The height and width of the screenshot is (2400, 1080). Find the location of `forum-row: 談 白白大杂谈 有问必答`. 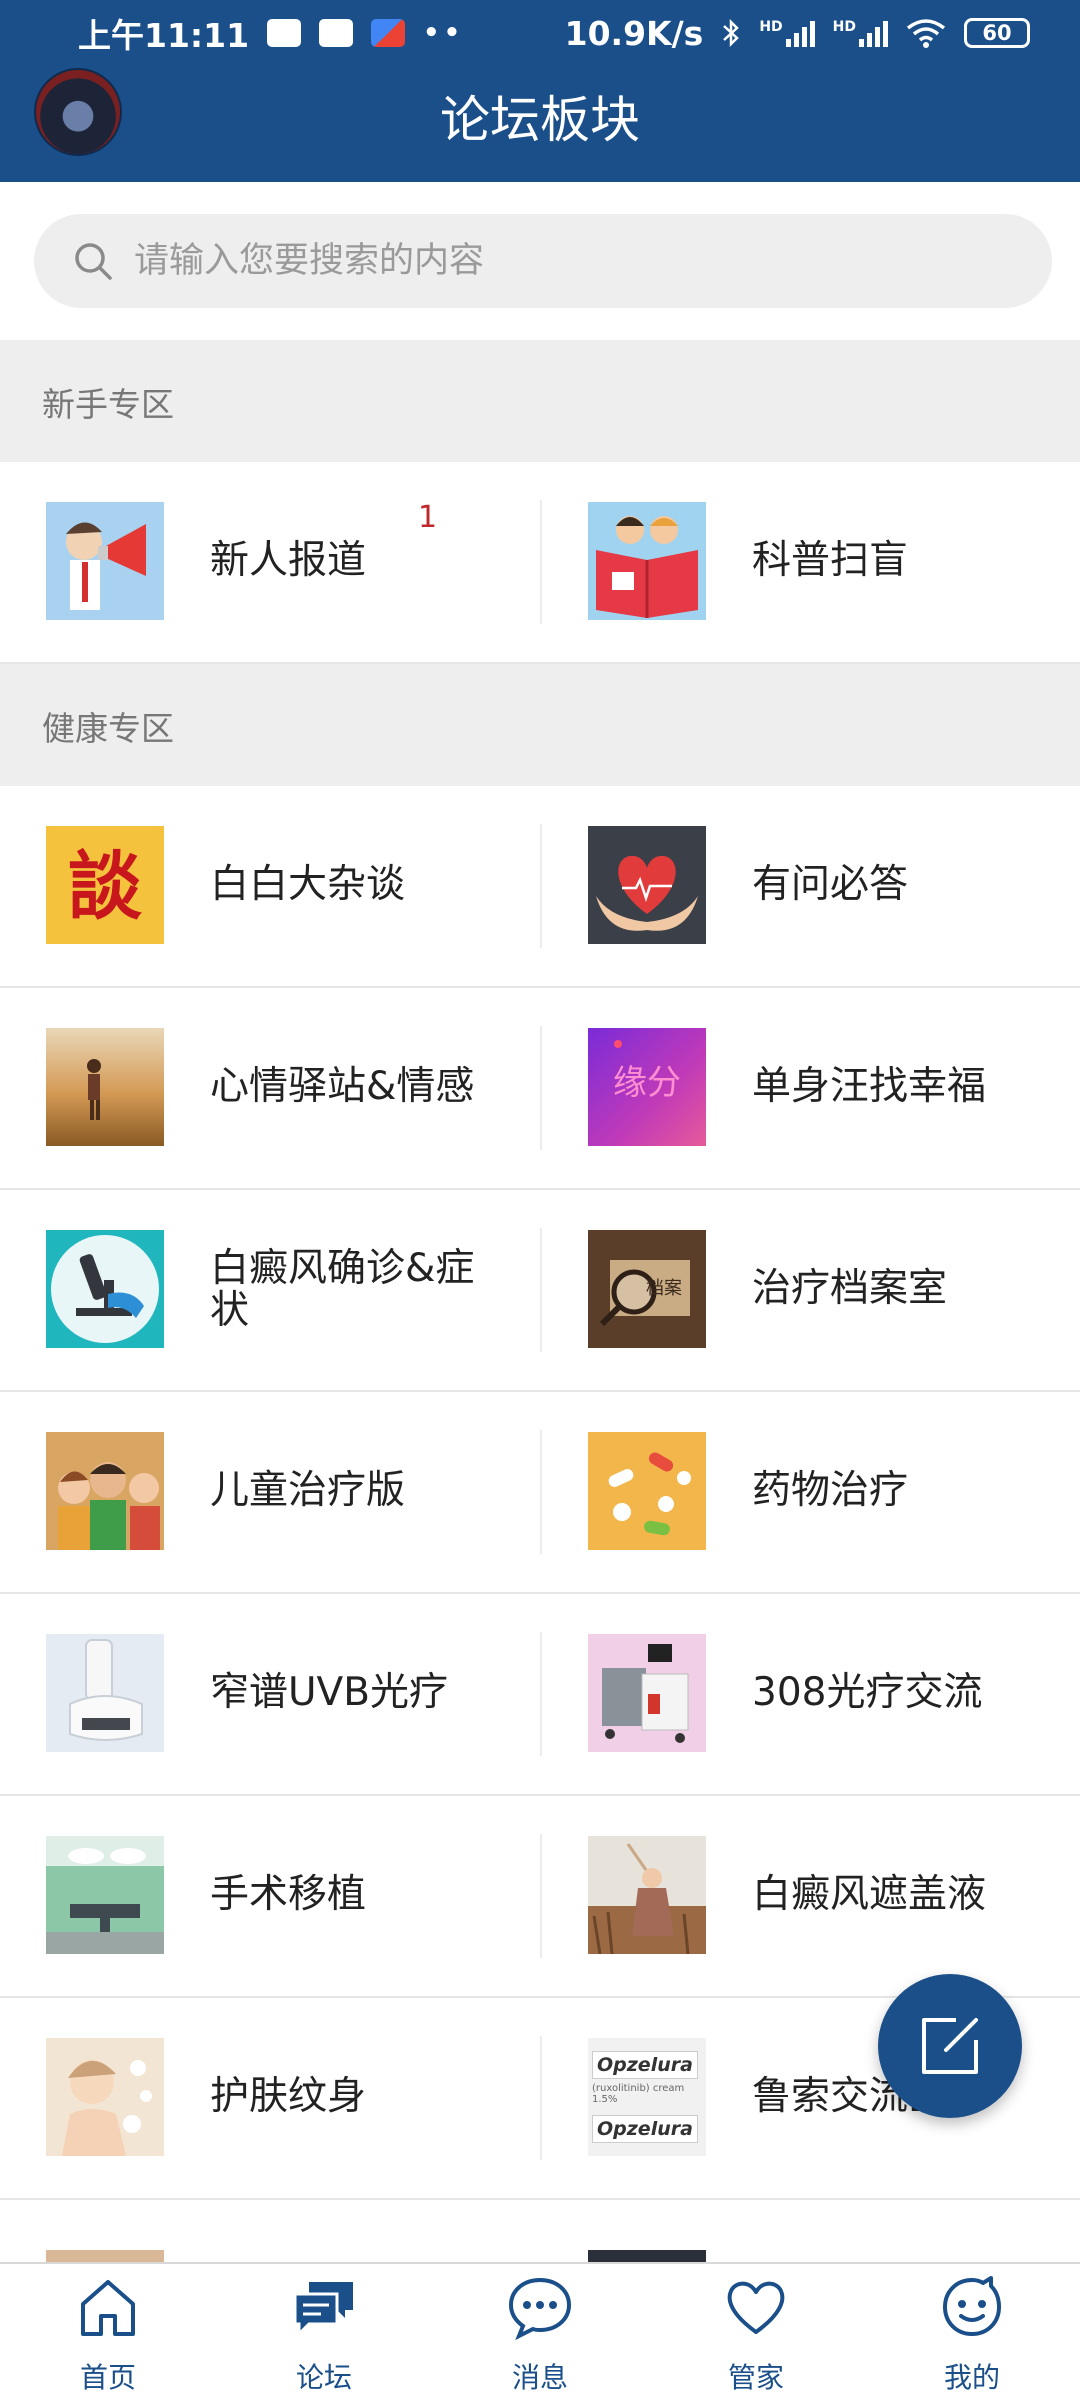

forum-row: 談 白白大杂谈 有问必答 is located at coordinates (540, 887).